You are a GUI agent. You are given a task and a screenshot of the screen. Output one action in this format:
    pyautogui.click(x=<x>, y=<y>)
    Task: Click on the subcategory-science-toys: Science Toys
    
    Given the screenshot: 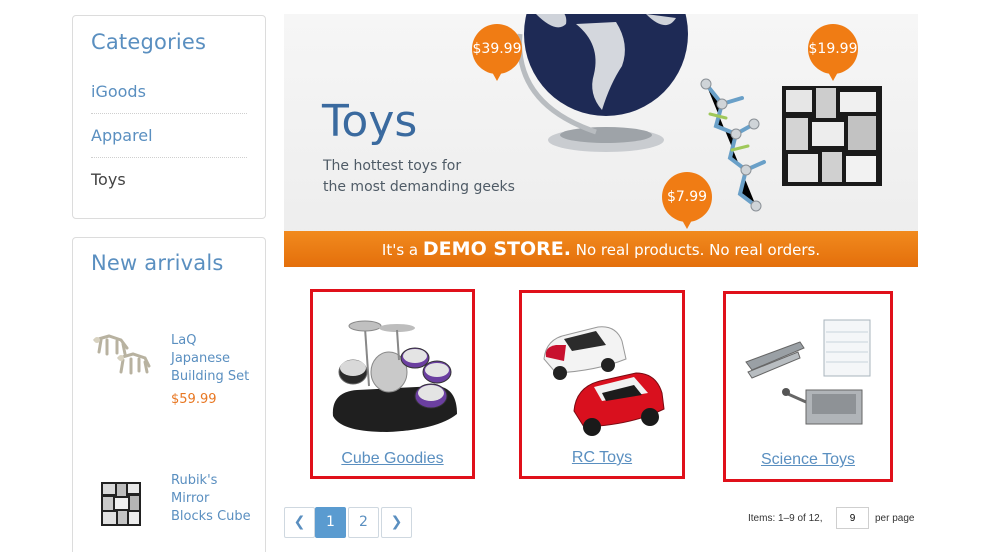 What is the action you would take?
    pyautogui.click(x=808, y=386)
    